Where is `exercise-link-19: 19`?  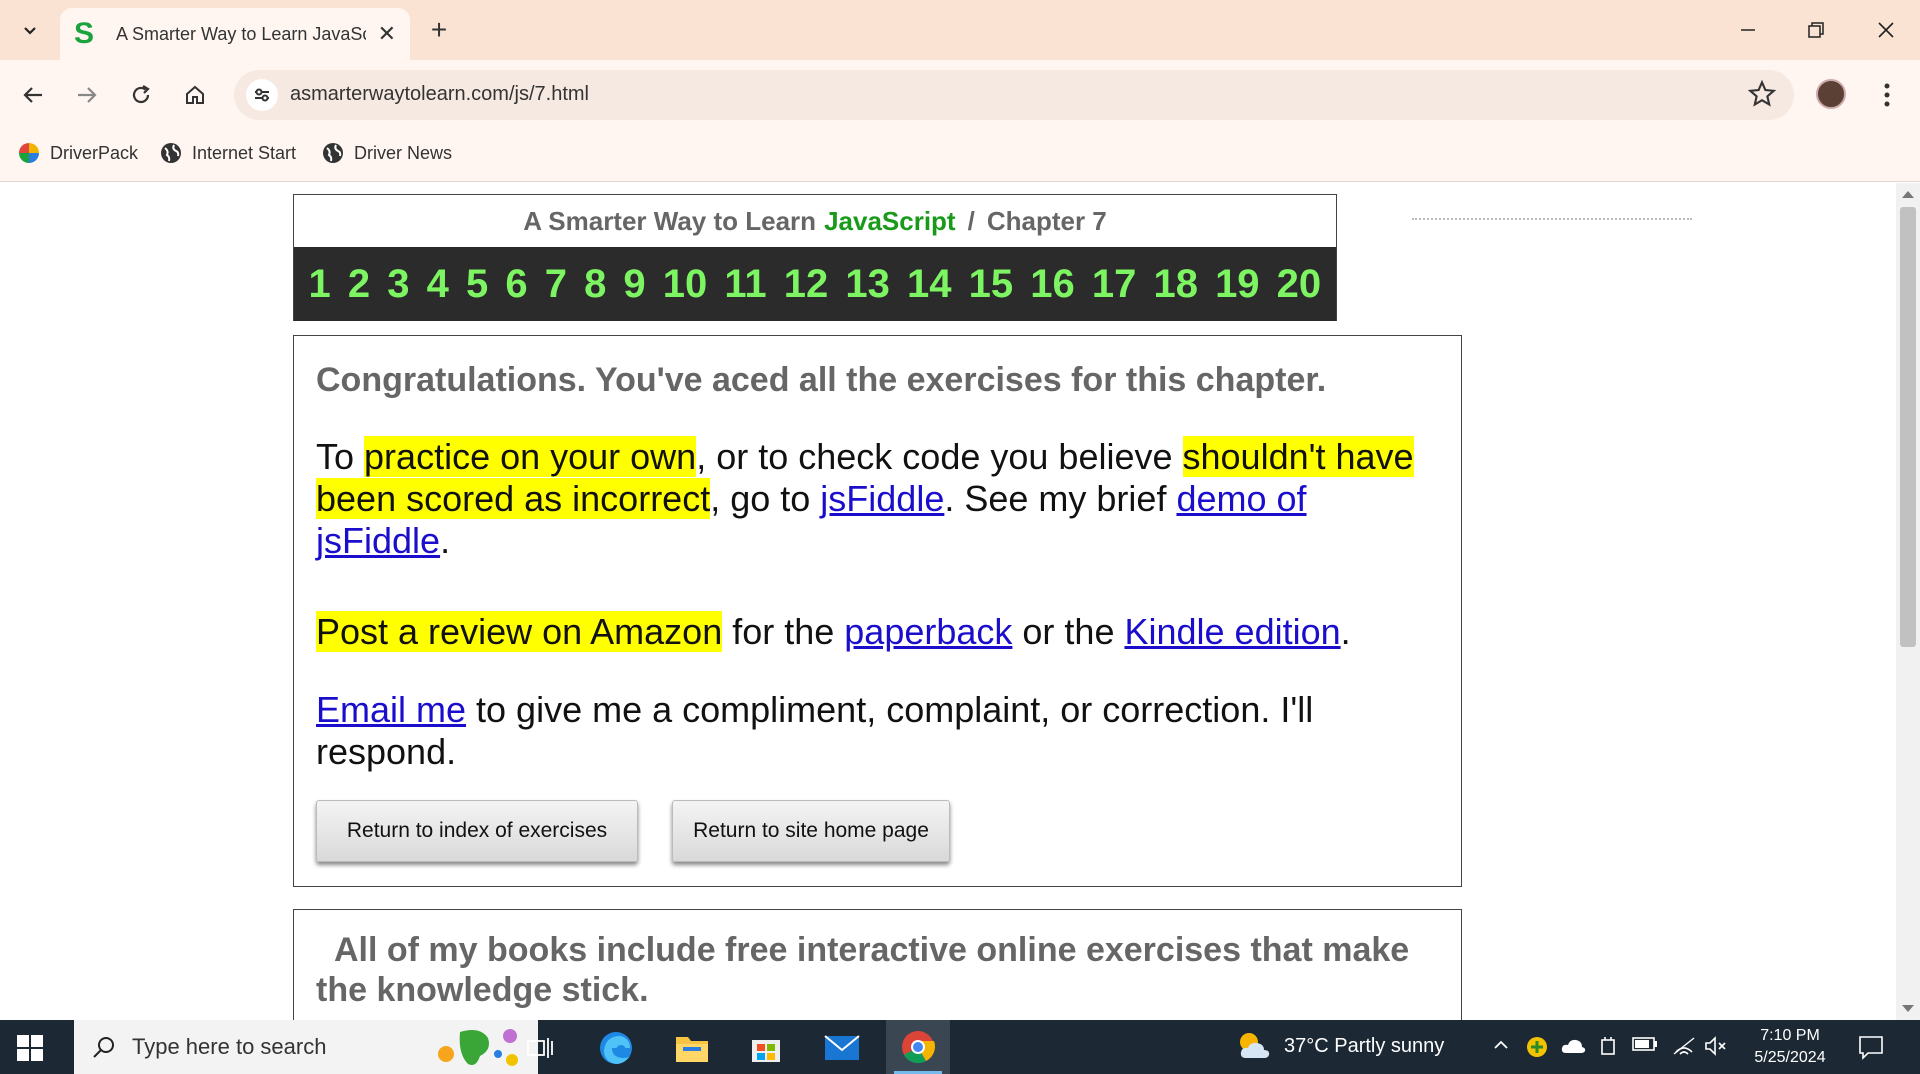
exercise-link-19: 19 is located at coordinates (1237, 284).